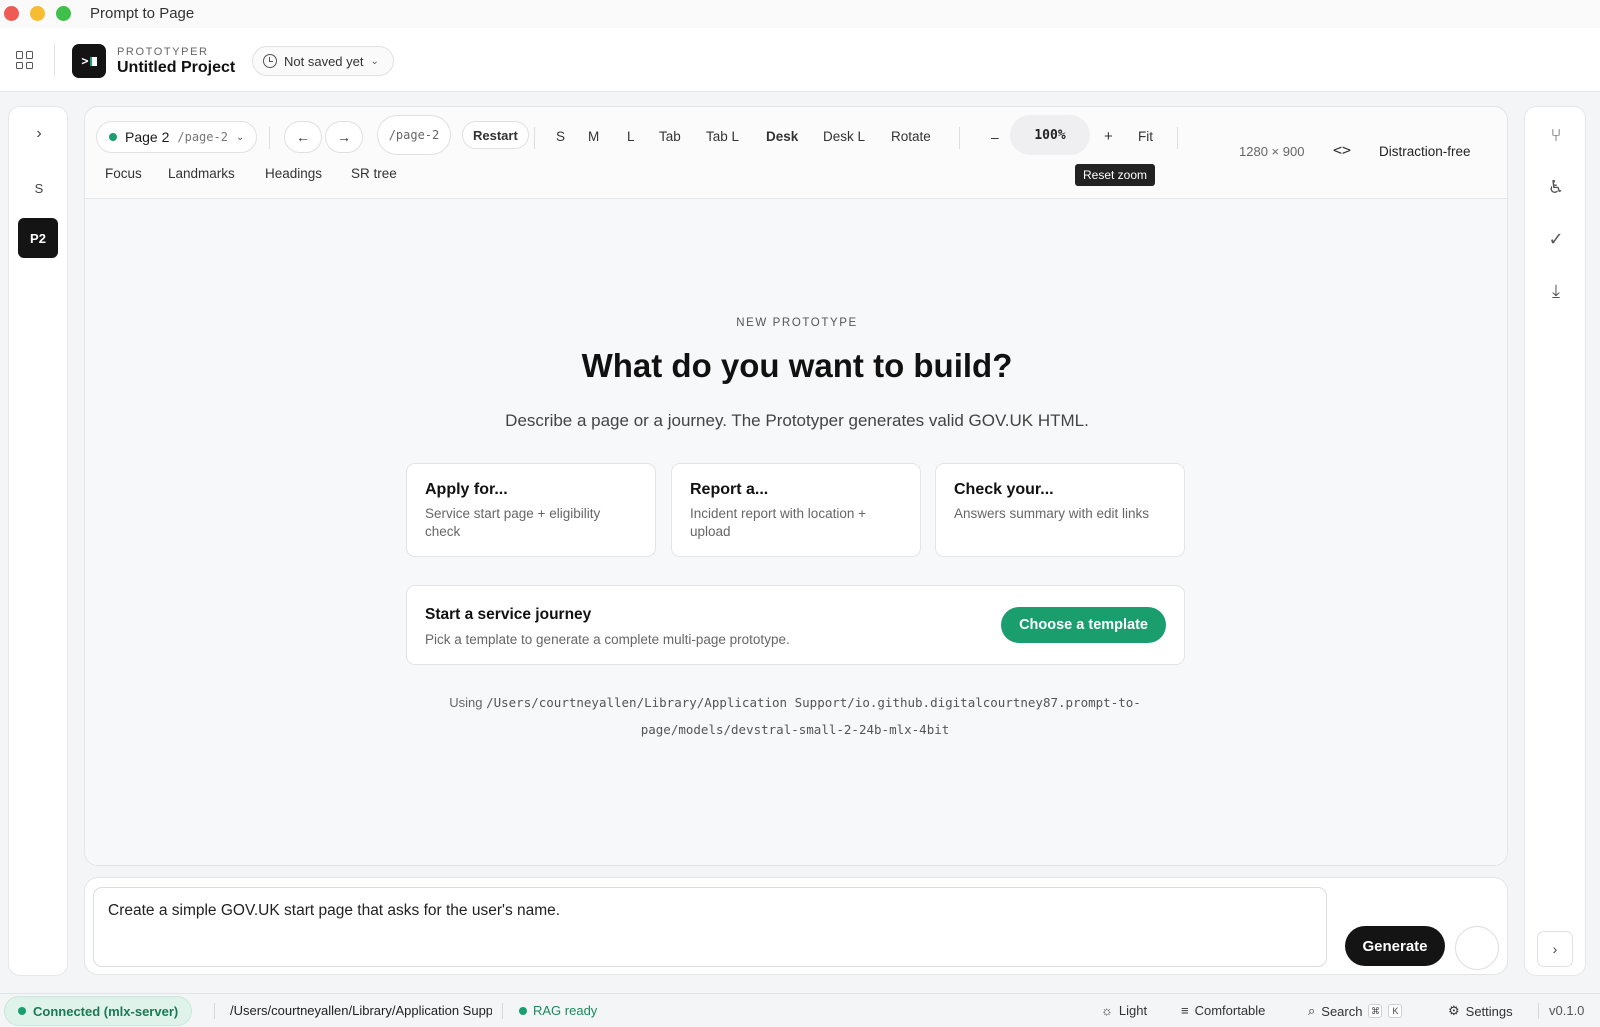 This screenshot has width=1600, height=1027. What do you see at coordinates (1083, 625) in the screenshot?
I see `choose-template-button: Choose a template` at bounding box center [1083, 625].